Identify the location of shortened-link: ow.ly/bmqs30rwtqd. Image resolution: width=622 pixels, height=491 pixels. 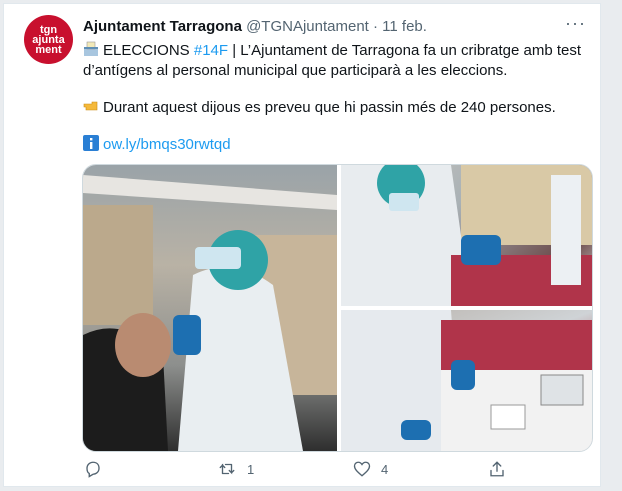
(167, 144).